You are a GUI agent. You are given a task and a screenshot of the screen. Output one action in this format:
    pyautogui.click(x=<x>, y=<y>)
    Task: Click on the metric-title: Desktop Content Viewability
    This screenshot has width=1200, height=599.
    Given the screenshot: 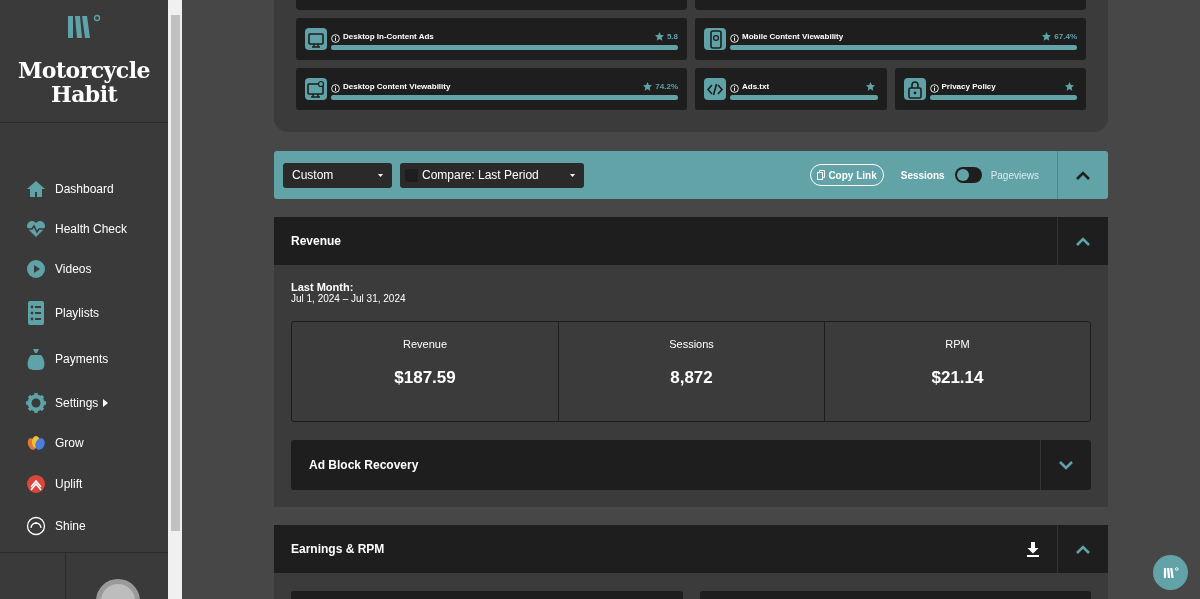 What is the action you would take?
    pyautogui.click(x=397, y=86)
    